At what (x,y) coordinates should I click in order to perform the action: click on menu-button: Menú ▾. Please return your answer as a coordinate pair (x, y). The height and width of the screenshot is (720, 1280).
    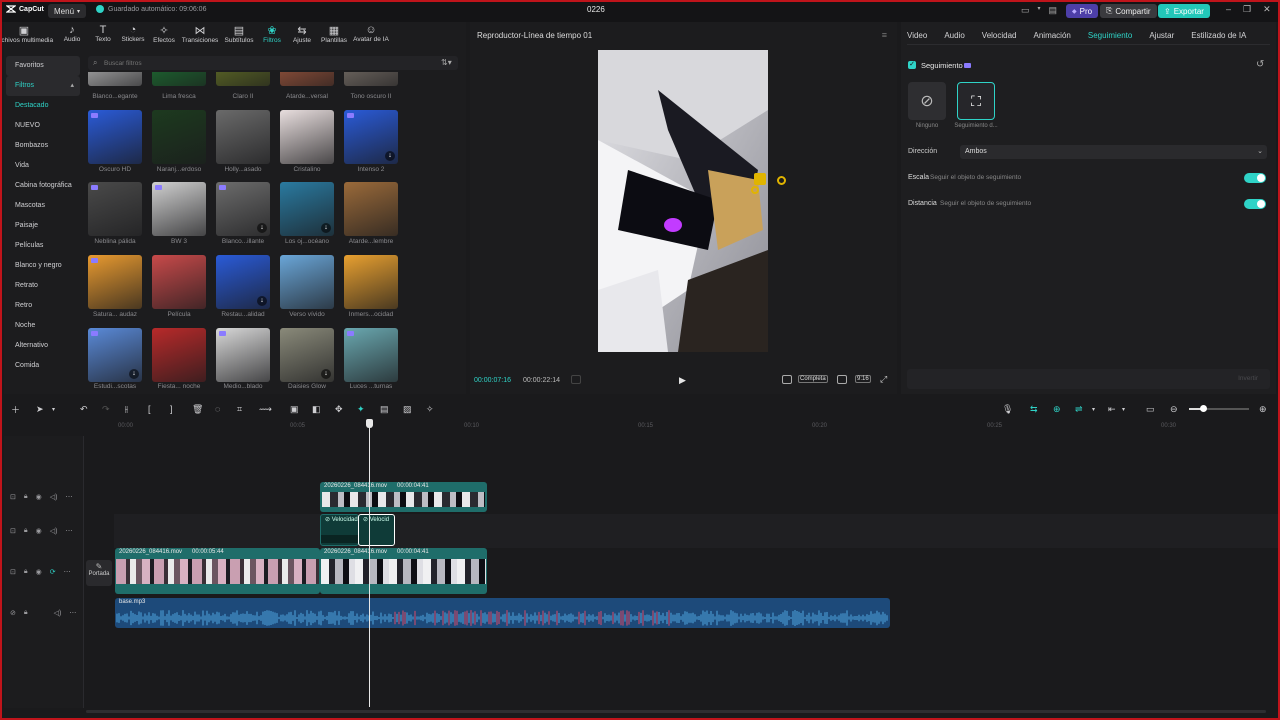
    Looking at the image, I should click on (67, 11).